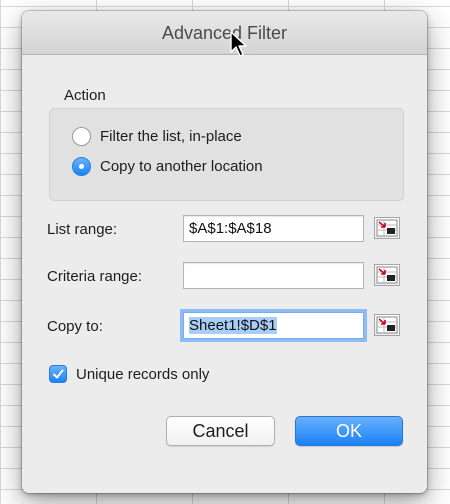  I want to click on radio-label: Filter the list, in-place, so click(171, 136).